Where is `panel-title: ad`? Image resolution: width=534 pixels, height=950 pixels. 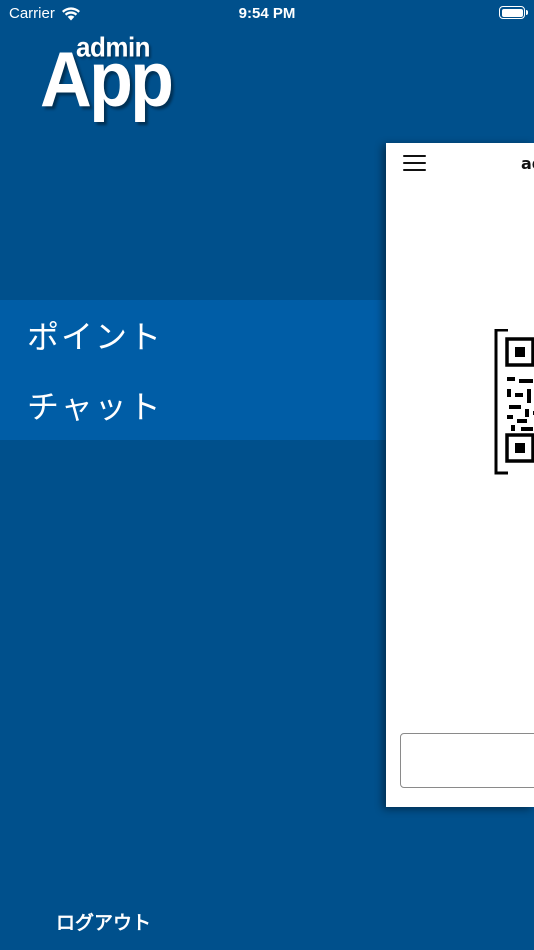 panel-title: ad is located at coordinates (527, 163).